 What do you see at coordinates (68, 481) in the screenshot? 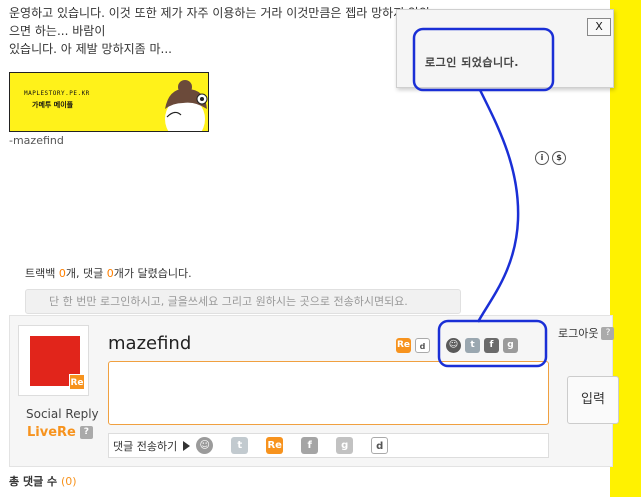
I see `total-count: (0)` at bounding box center [68, 481].